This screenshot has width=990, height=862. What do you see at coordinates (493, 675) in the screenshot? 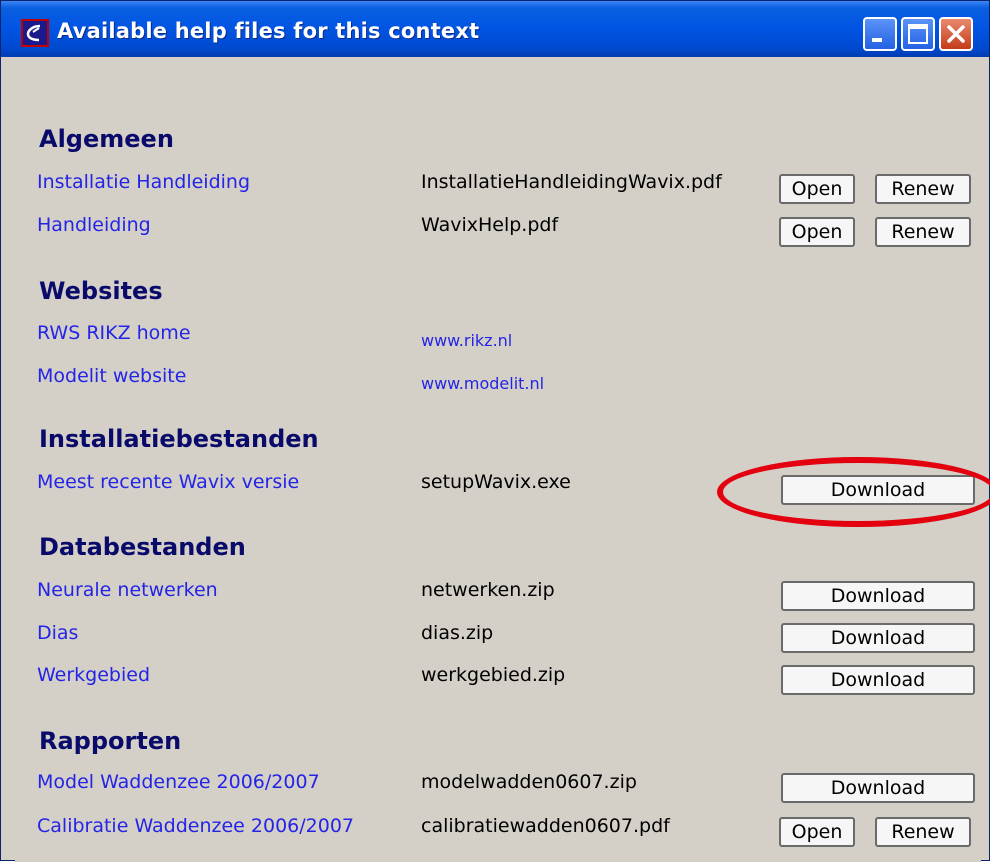
I see `file-name: werkgebied.zip` at bounding box center [493, 675].